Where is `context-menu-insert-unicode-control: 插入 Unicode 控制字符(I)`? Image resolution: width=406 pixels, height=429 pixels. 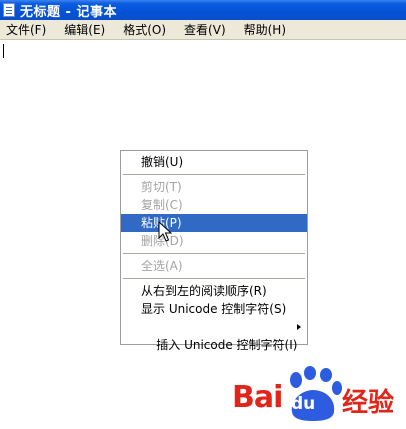 context-menu-insert-unicode-control: 插入 Unicode 控制字符(I) is located at coordinates (214, 335).